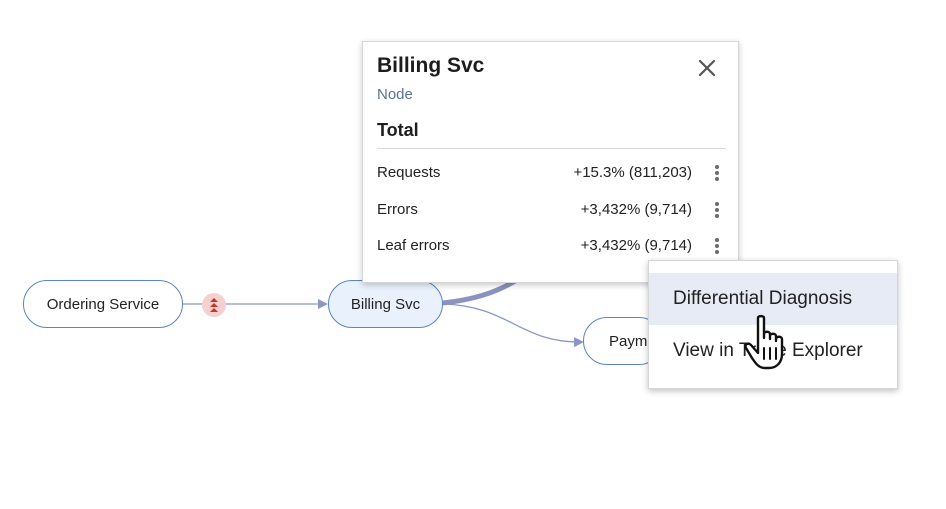 The image size is (946, 509). What do you see at coordinates (398, 130) in the screenshot?
I see `section-heading: Total` at bounding box center [398, 130].